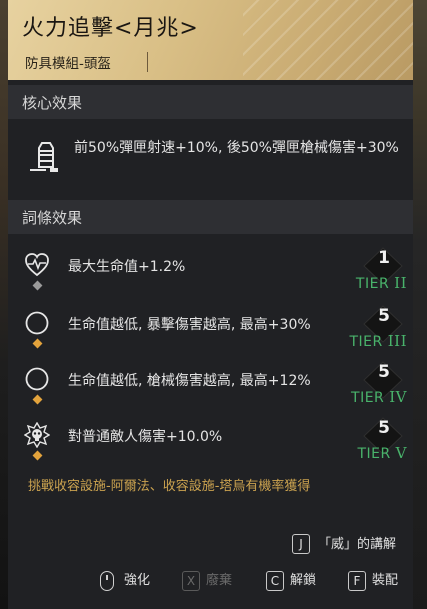 Image resolution: width=427 pixels, height=609 pixels. What do you see at coordinates (210, 389) in the screenshot?
I see `trait-row: 生命值越低, 槍械傷害越高, 最高+12% 5 TIER IV` at bounding box center [210, 389].